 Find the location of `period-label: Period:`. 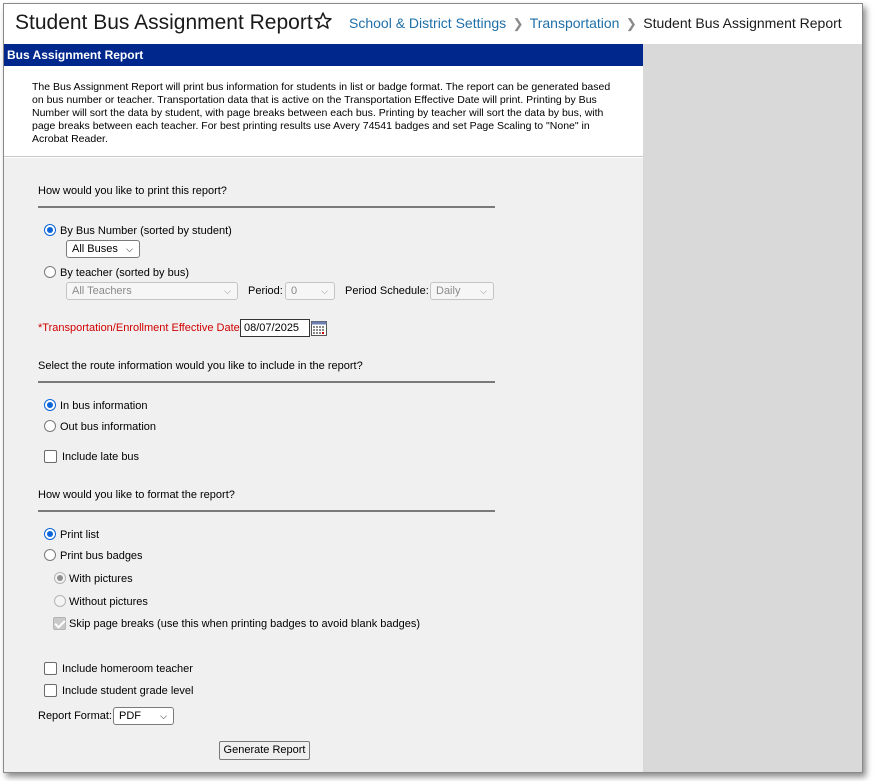

period-label: Period: is located at coordinates (265, 291).